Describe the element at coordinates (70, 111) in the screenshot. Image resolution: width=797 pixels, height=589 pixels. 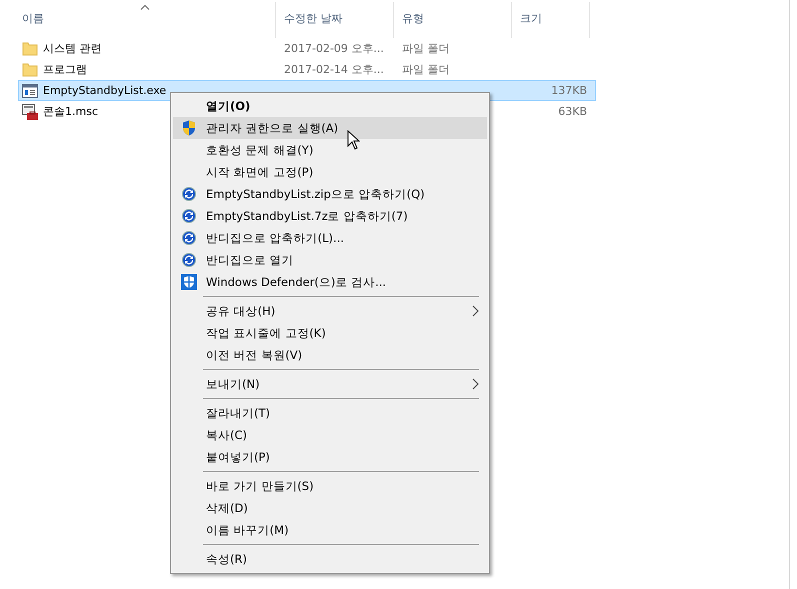
I see `file-name: 콘솔1.msc` at that location.